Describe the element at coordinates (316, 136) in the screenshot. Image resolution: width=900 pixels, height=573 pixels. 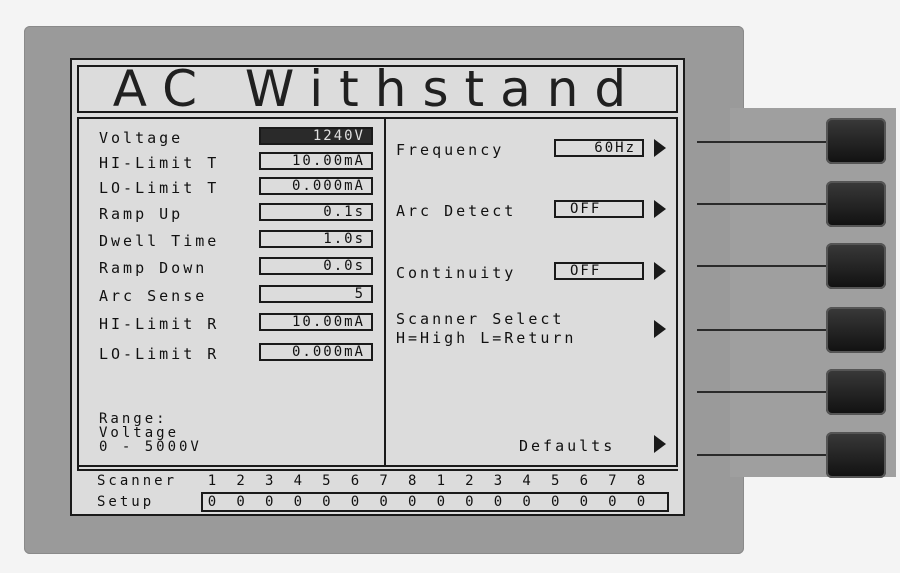
I see `voltage-field: 1240V` at that location.